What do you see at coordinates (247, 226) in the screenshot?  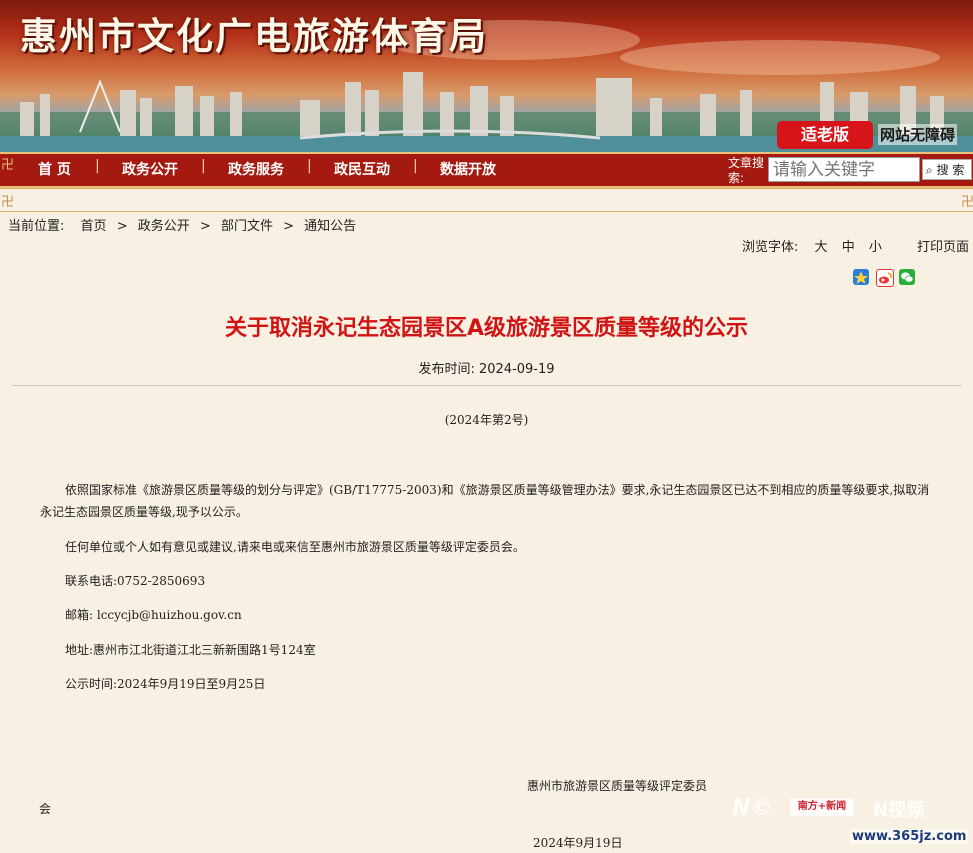 I see `breadcrumb-dept-docs: 部门文件` at bounding box center [247, 226].